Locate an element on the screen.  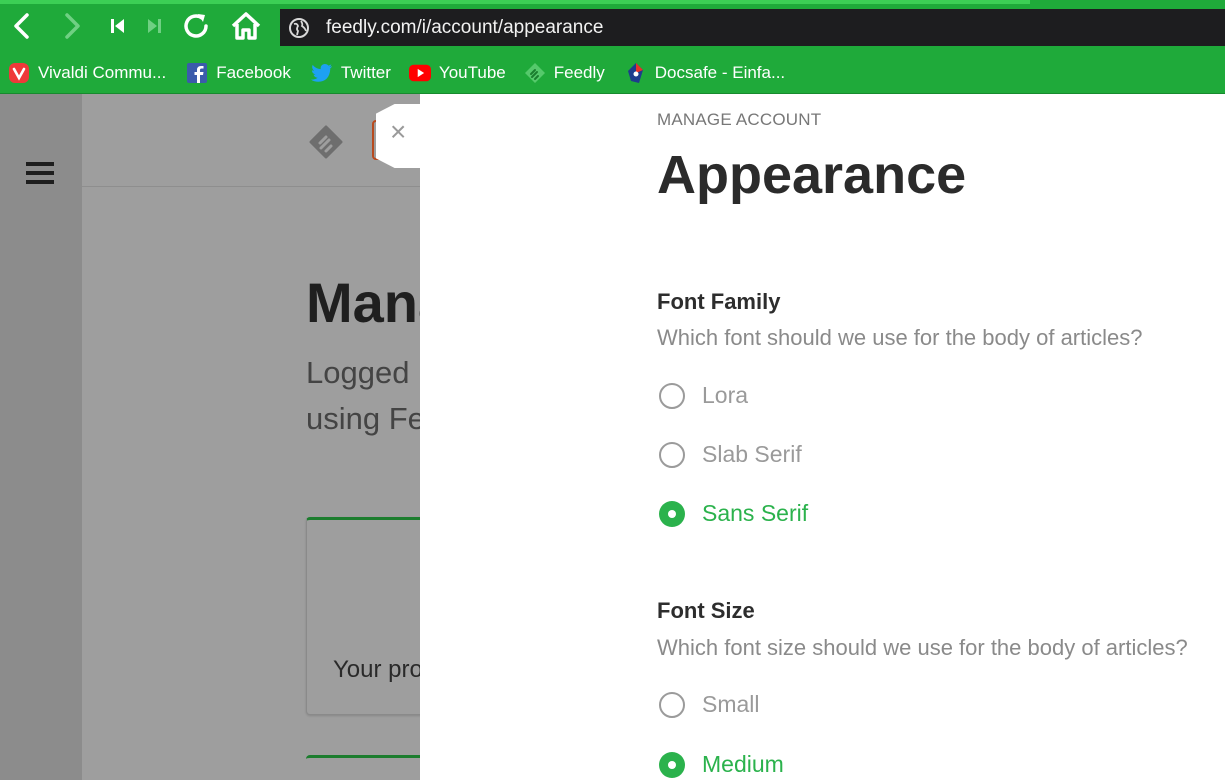
bookmark-facebook: Facebook is located at coordinates (238, 73).